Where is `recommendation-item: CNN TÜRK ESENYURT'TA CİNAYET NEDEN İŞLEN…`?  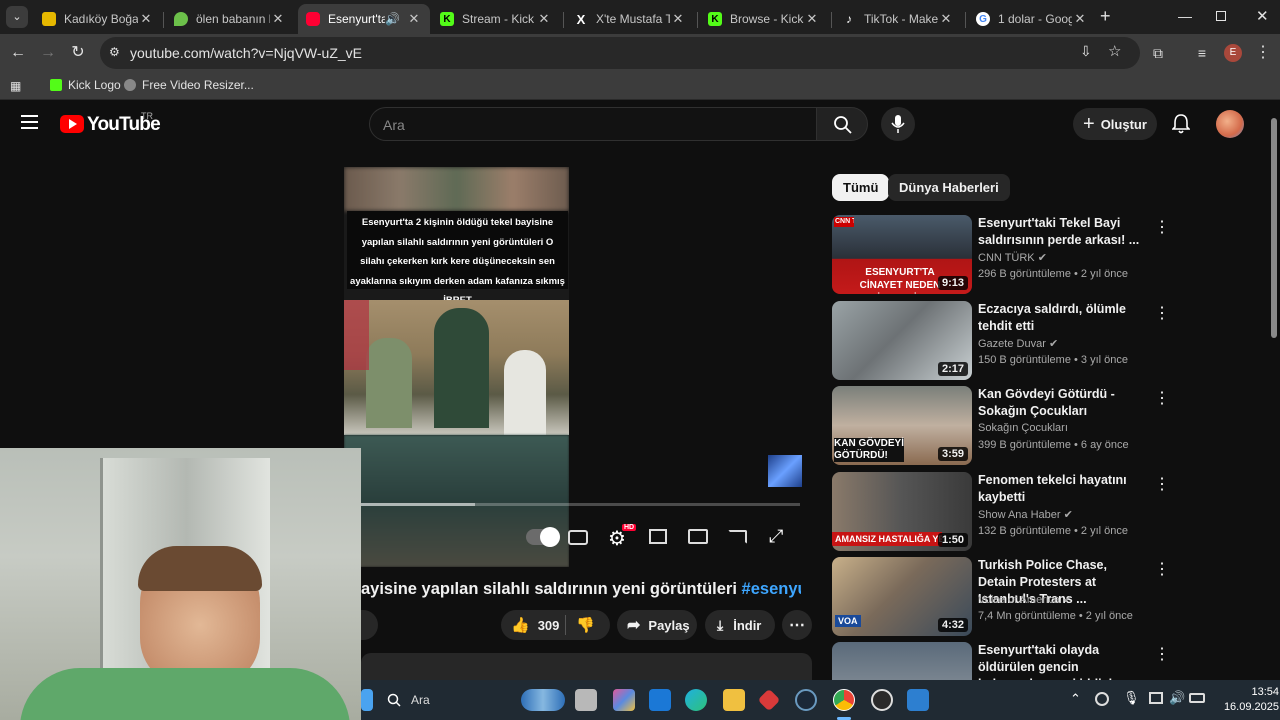 recommendation-item: CNN TÜRK ESENYURT'TA CİNAYET NEDEN İŞLEN… is located at coordinates (1002, 255).